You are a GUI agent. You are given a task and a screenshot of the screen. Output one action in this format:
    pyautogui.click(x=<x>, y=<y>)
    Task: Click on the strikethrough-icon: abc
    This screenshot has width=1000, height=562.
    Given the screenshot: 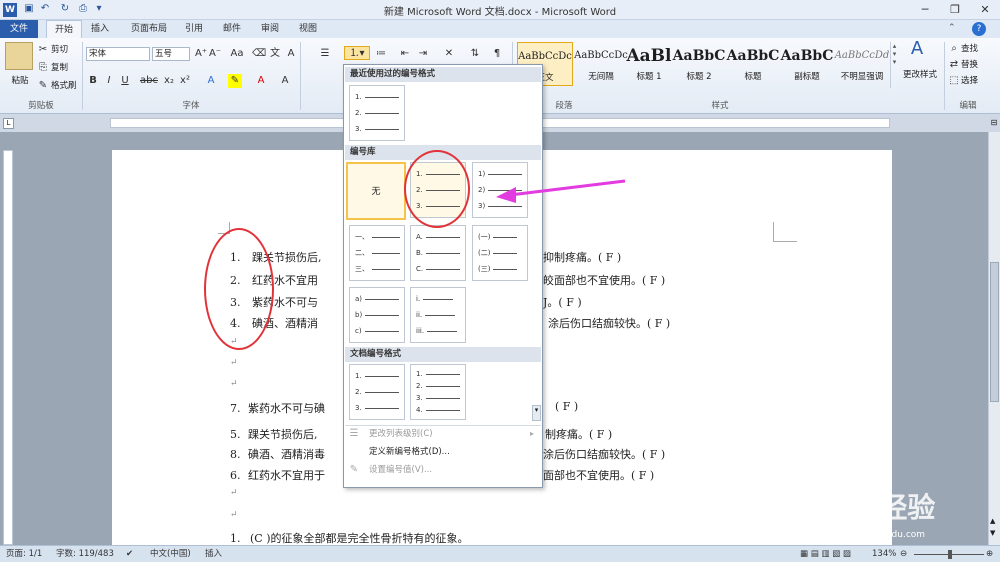 What is the action you would take?
    pyautogui.click(x=149, y=81)
    